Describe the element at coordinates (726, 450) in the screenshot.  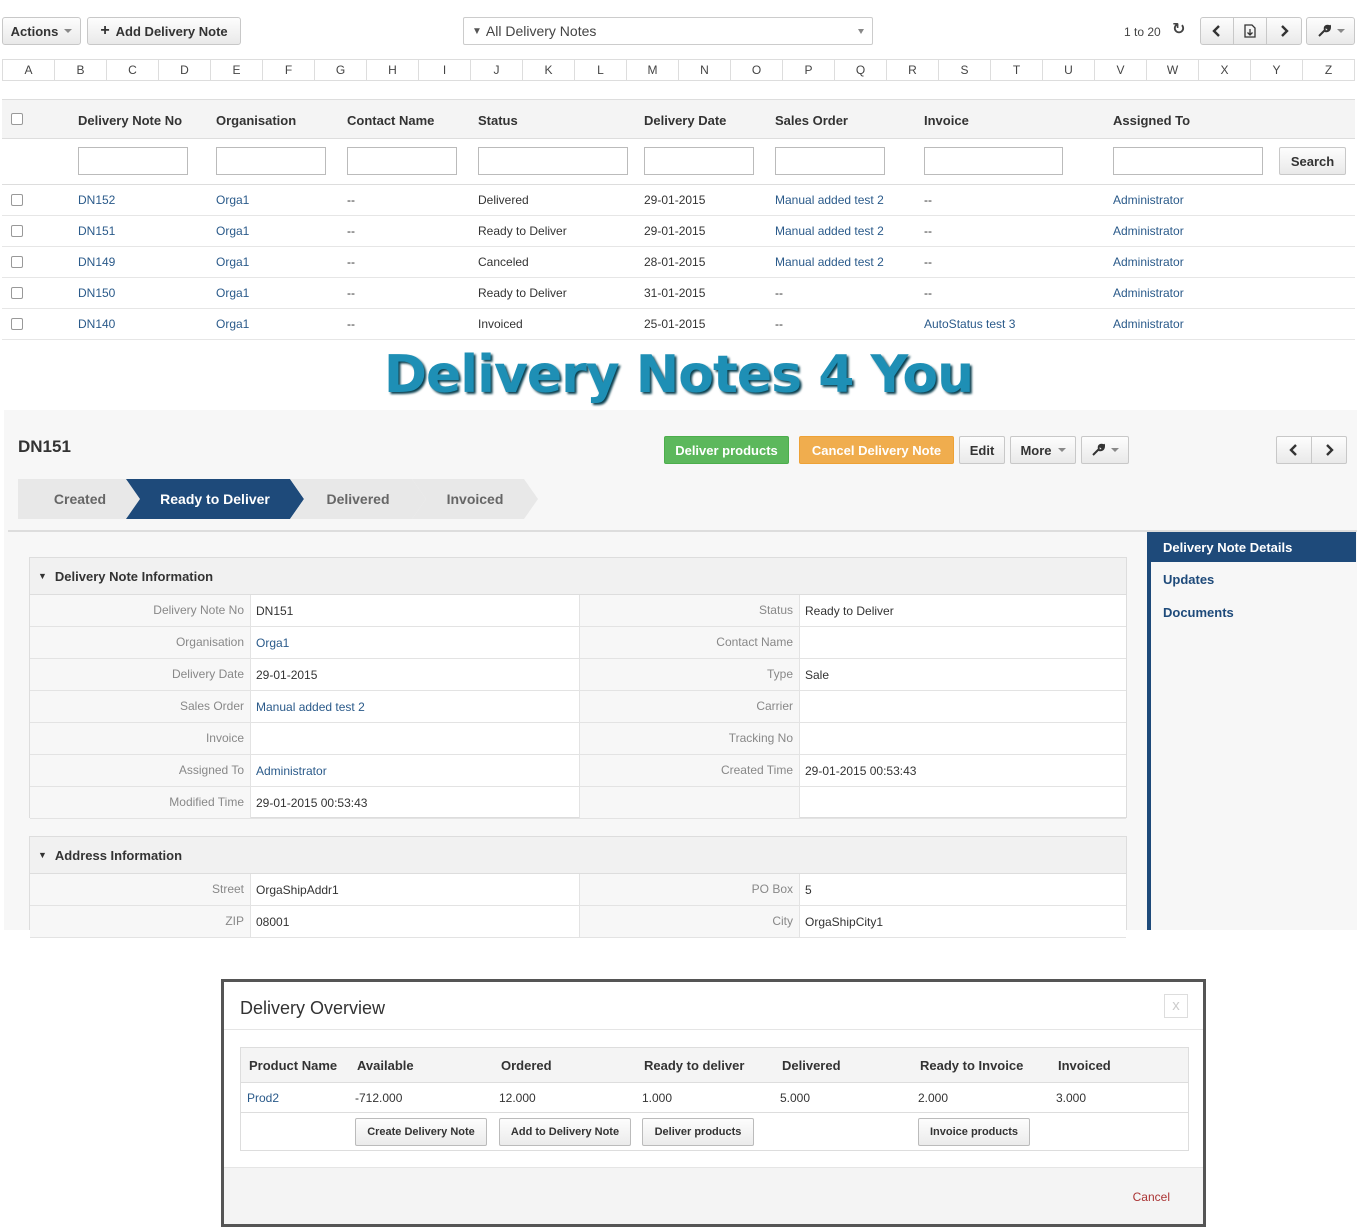
I see `deliver-products-button: Deliver products` at that location.